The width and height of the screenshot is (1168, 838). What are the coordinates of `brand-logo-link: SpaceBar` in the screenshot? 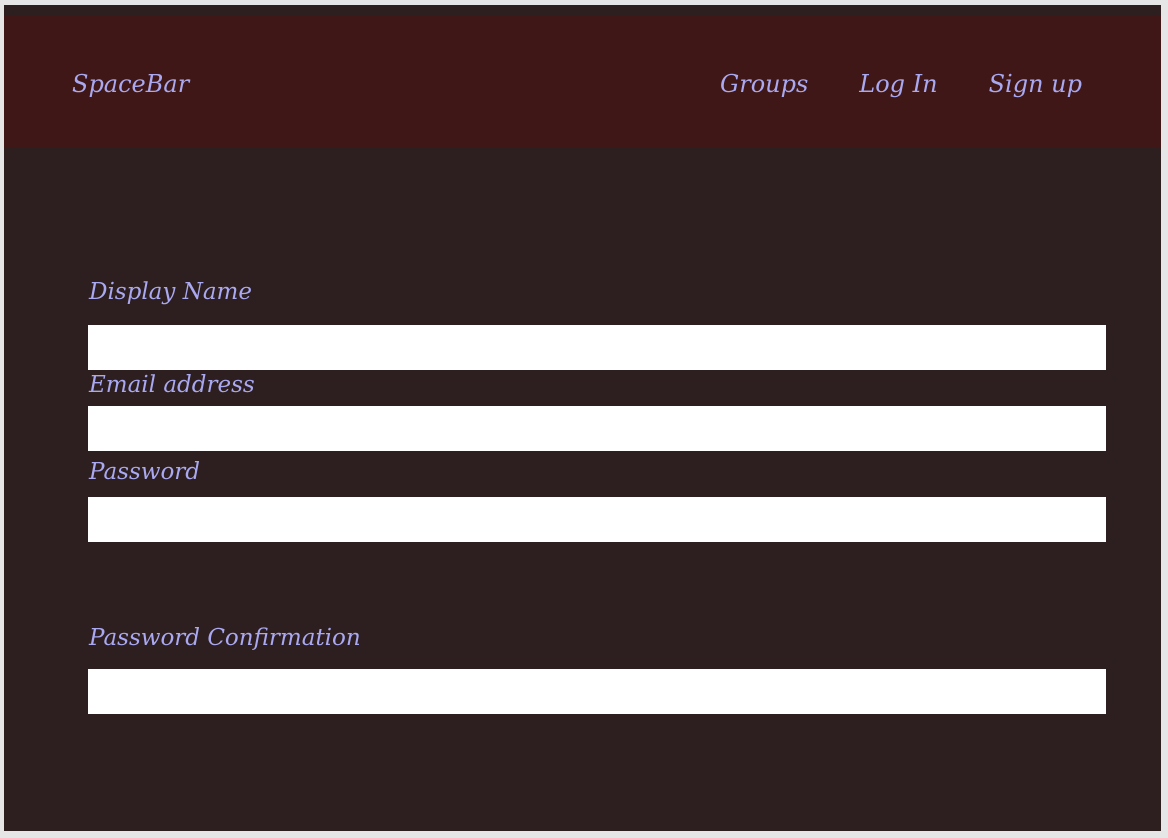 It's located at (130, 84).